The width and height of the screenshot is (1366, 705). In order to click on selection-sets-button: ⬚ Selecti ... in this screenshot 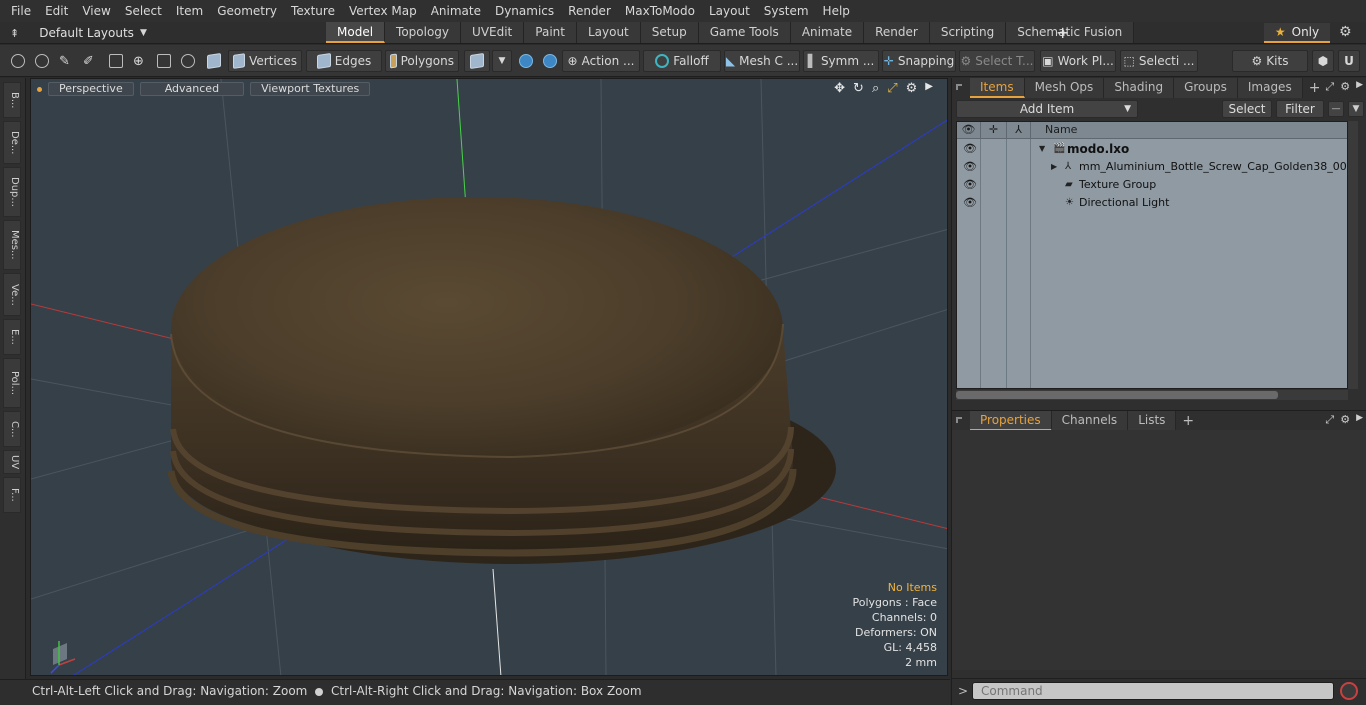, I will do `click(1159, 61)`.